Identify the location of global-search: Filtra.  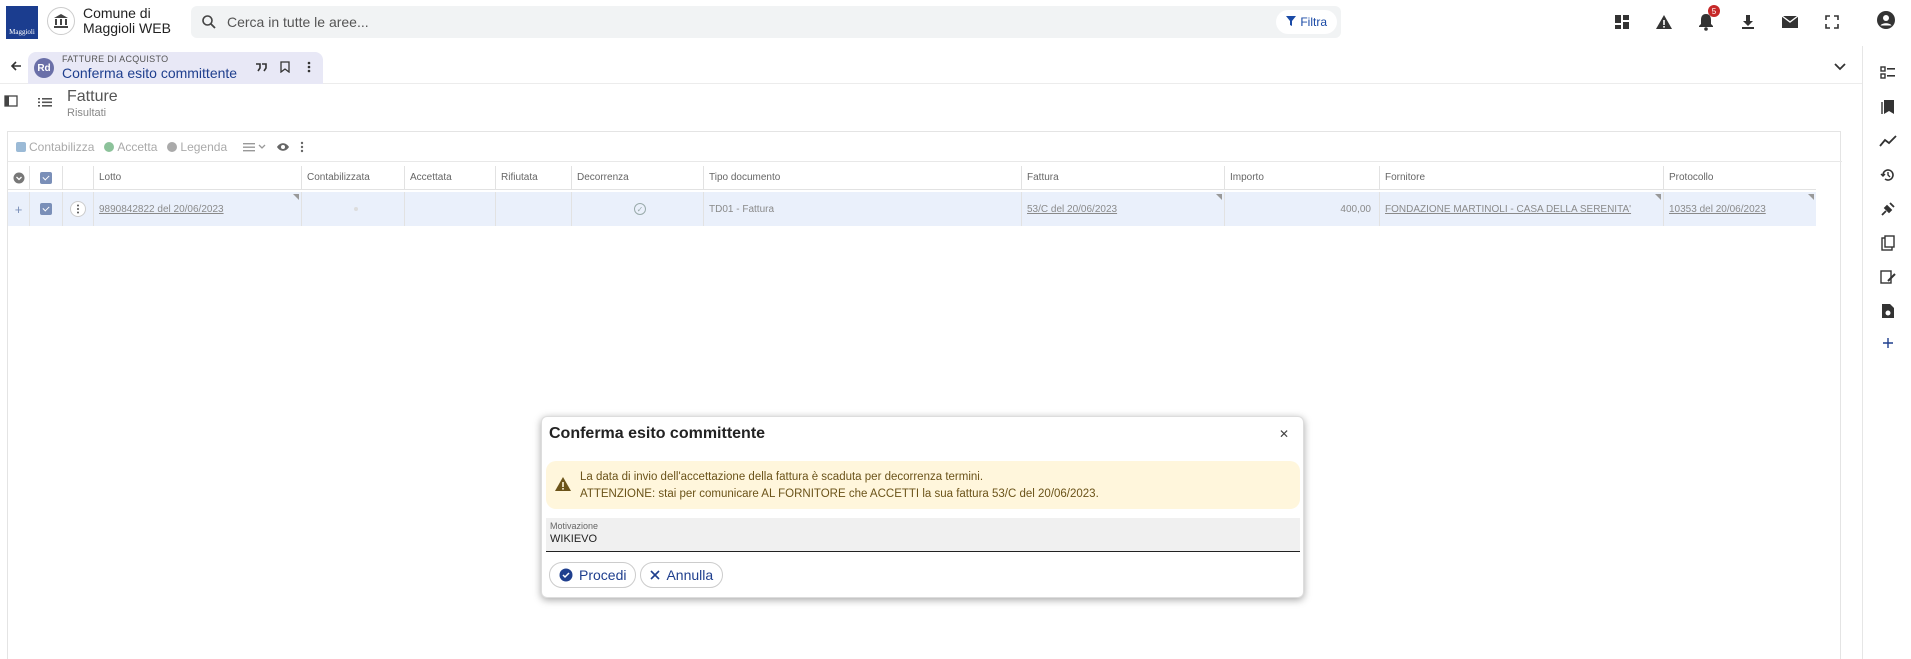
(766, 22).